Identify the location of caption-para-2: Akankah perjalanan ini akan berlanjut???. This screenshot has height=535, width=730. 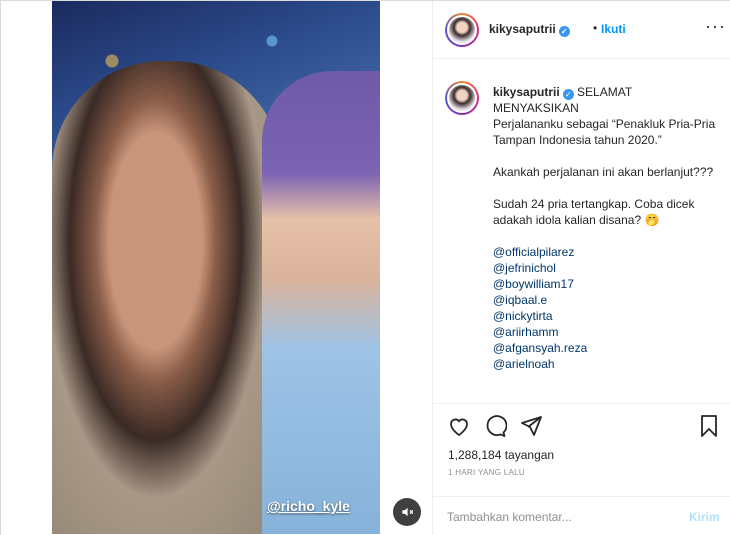
(603, 172).